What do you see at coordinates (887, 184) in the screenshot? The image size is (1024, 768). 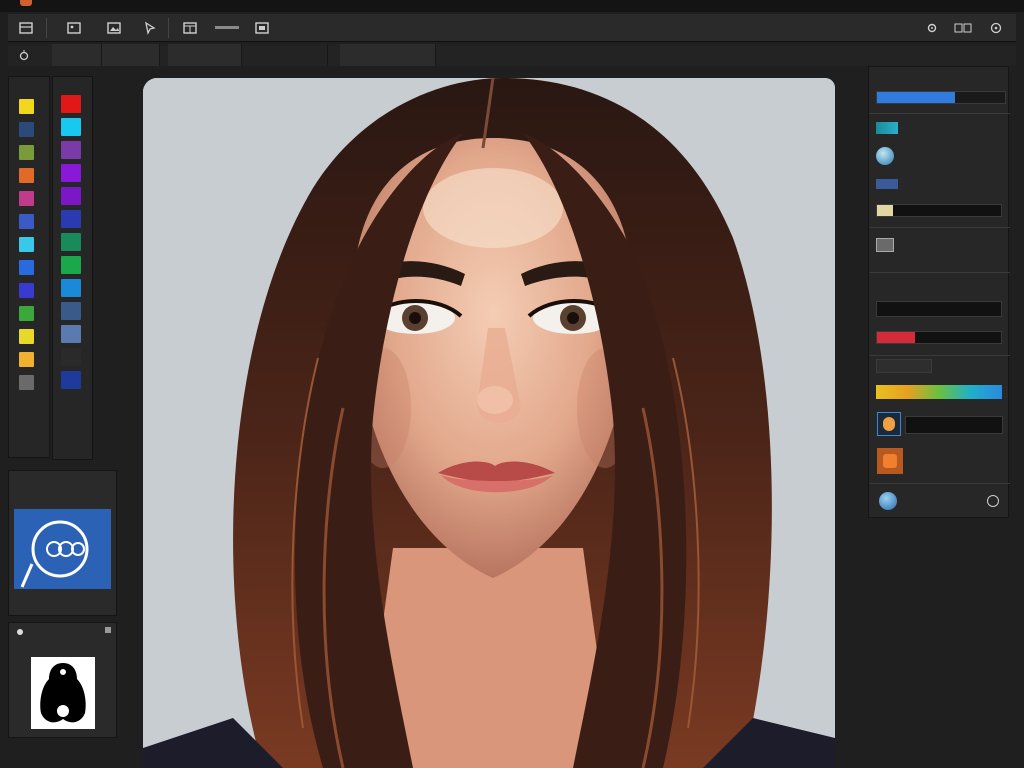 I see `image-thumb-icon` at bounding box center [887, 184].